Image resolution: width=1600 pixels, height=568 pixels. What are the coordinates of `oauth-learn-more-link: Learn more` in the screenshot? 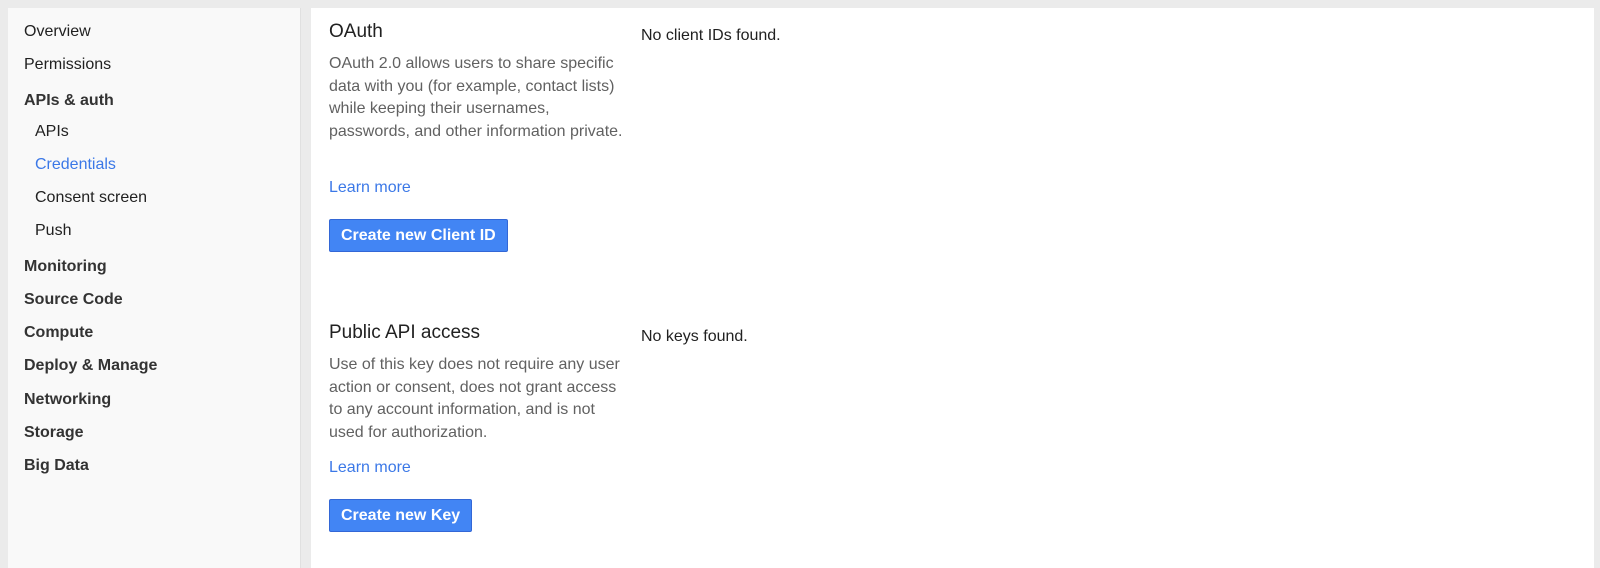 It's located at (370, 188).